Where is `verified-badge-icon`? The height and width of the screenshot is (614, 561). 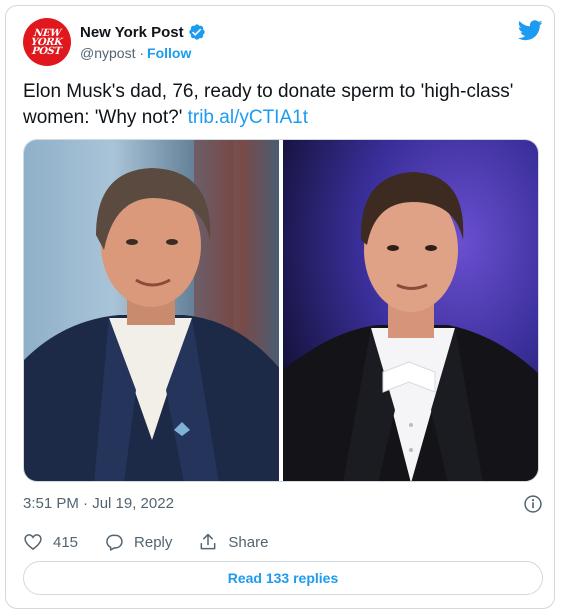
verified-badge-icon is located at coordinates (196, 32).